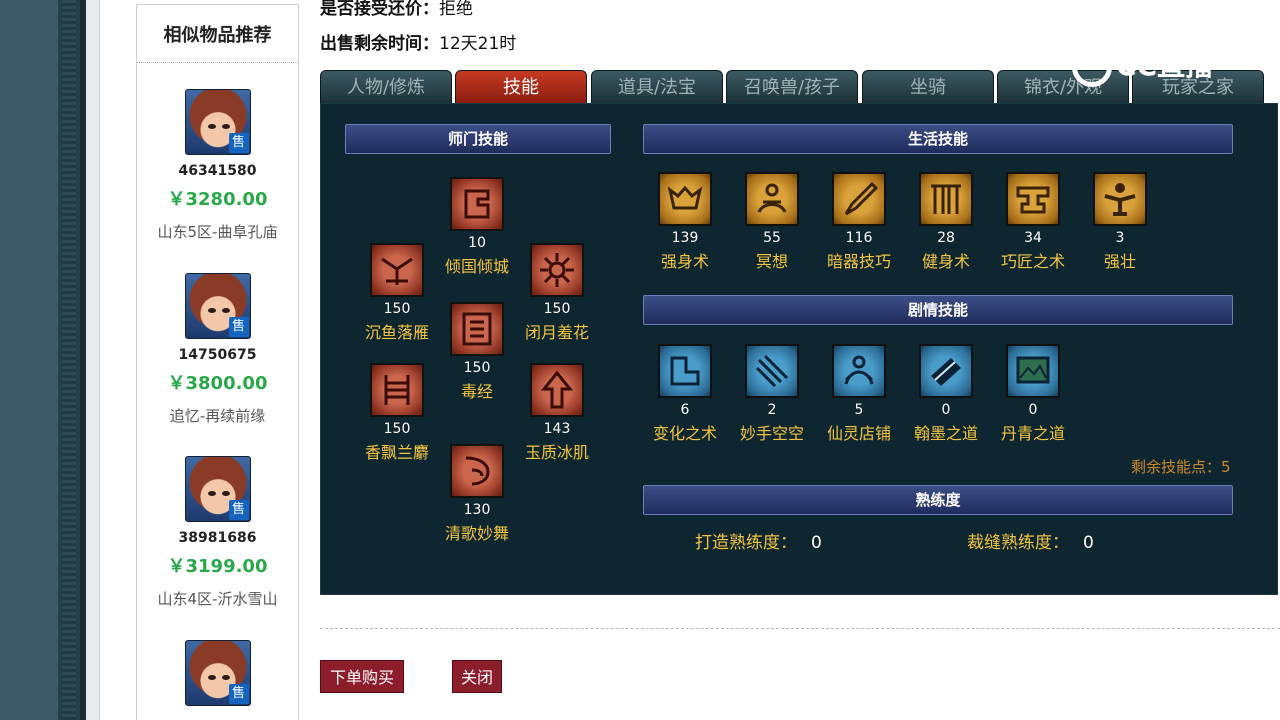  What do you see at coordinates (477, 243) in the screenshot?
I see `skill-level: 10` at bounding box center [477, 243].